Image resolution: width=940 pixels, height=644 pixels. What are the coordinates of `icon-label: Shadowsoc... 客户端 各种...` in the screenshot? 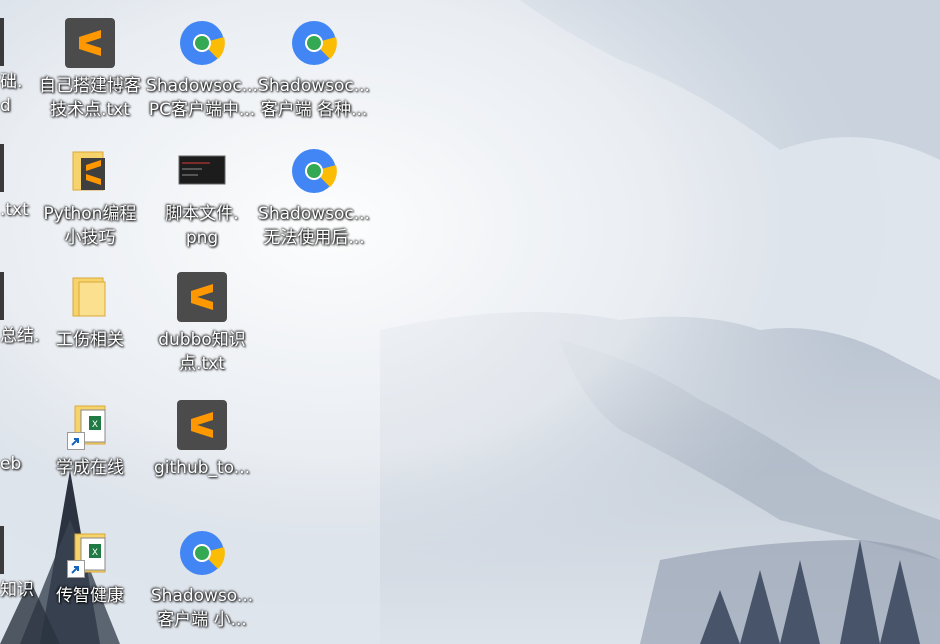 It's located at (314, 98).